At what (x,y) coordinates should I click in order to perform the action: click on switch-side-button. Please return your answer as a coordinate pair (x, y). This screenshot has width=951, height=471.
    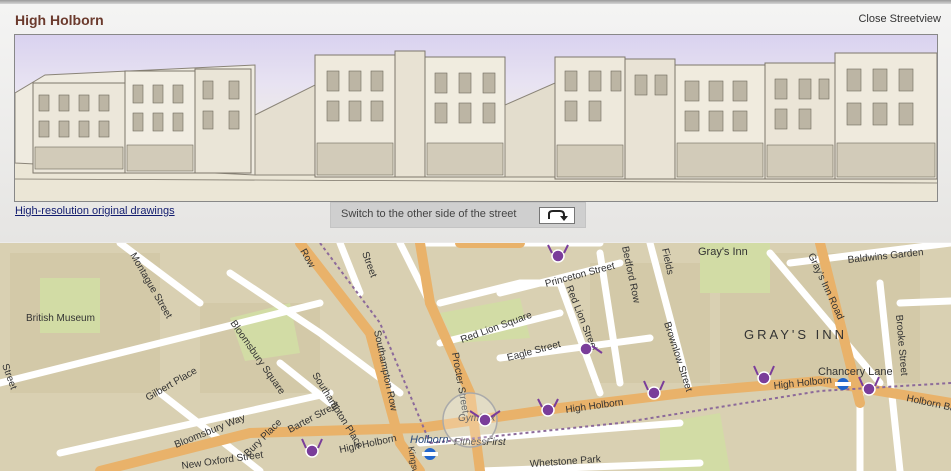
    Looking at the image, I should click on (557, 215).